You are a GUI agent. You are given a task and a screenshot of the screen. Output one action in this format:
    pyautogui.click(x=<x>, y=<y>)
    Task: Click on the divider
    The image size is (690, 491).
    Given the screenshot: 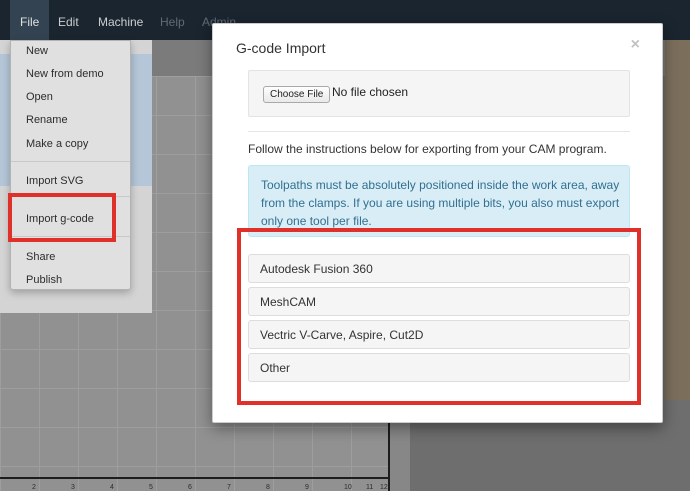 What is the action you would take?
    pyautogui.click(x=439, y=131)
    